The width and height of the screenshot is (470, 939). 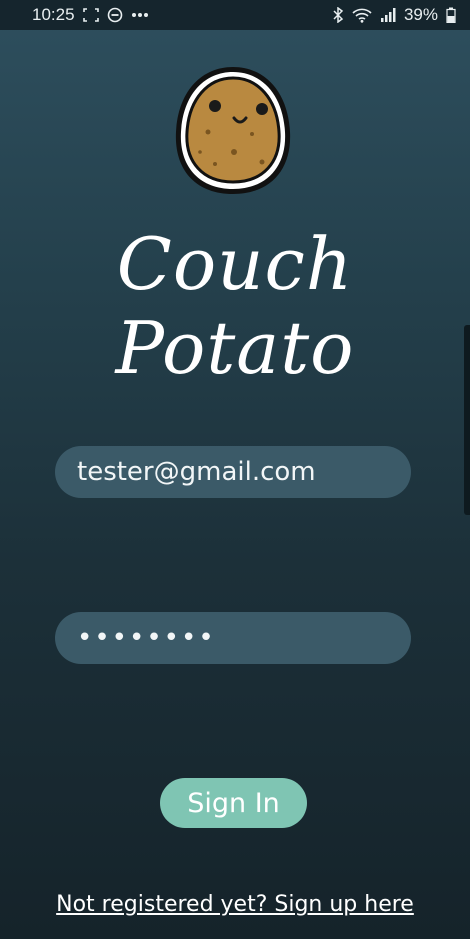 I want to click on status-bar-left: 10:25, so click(x=90, y=15).